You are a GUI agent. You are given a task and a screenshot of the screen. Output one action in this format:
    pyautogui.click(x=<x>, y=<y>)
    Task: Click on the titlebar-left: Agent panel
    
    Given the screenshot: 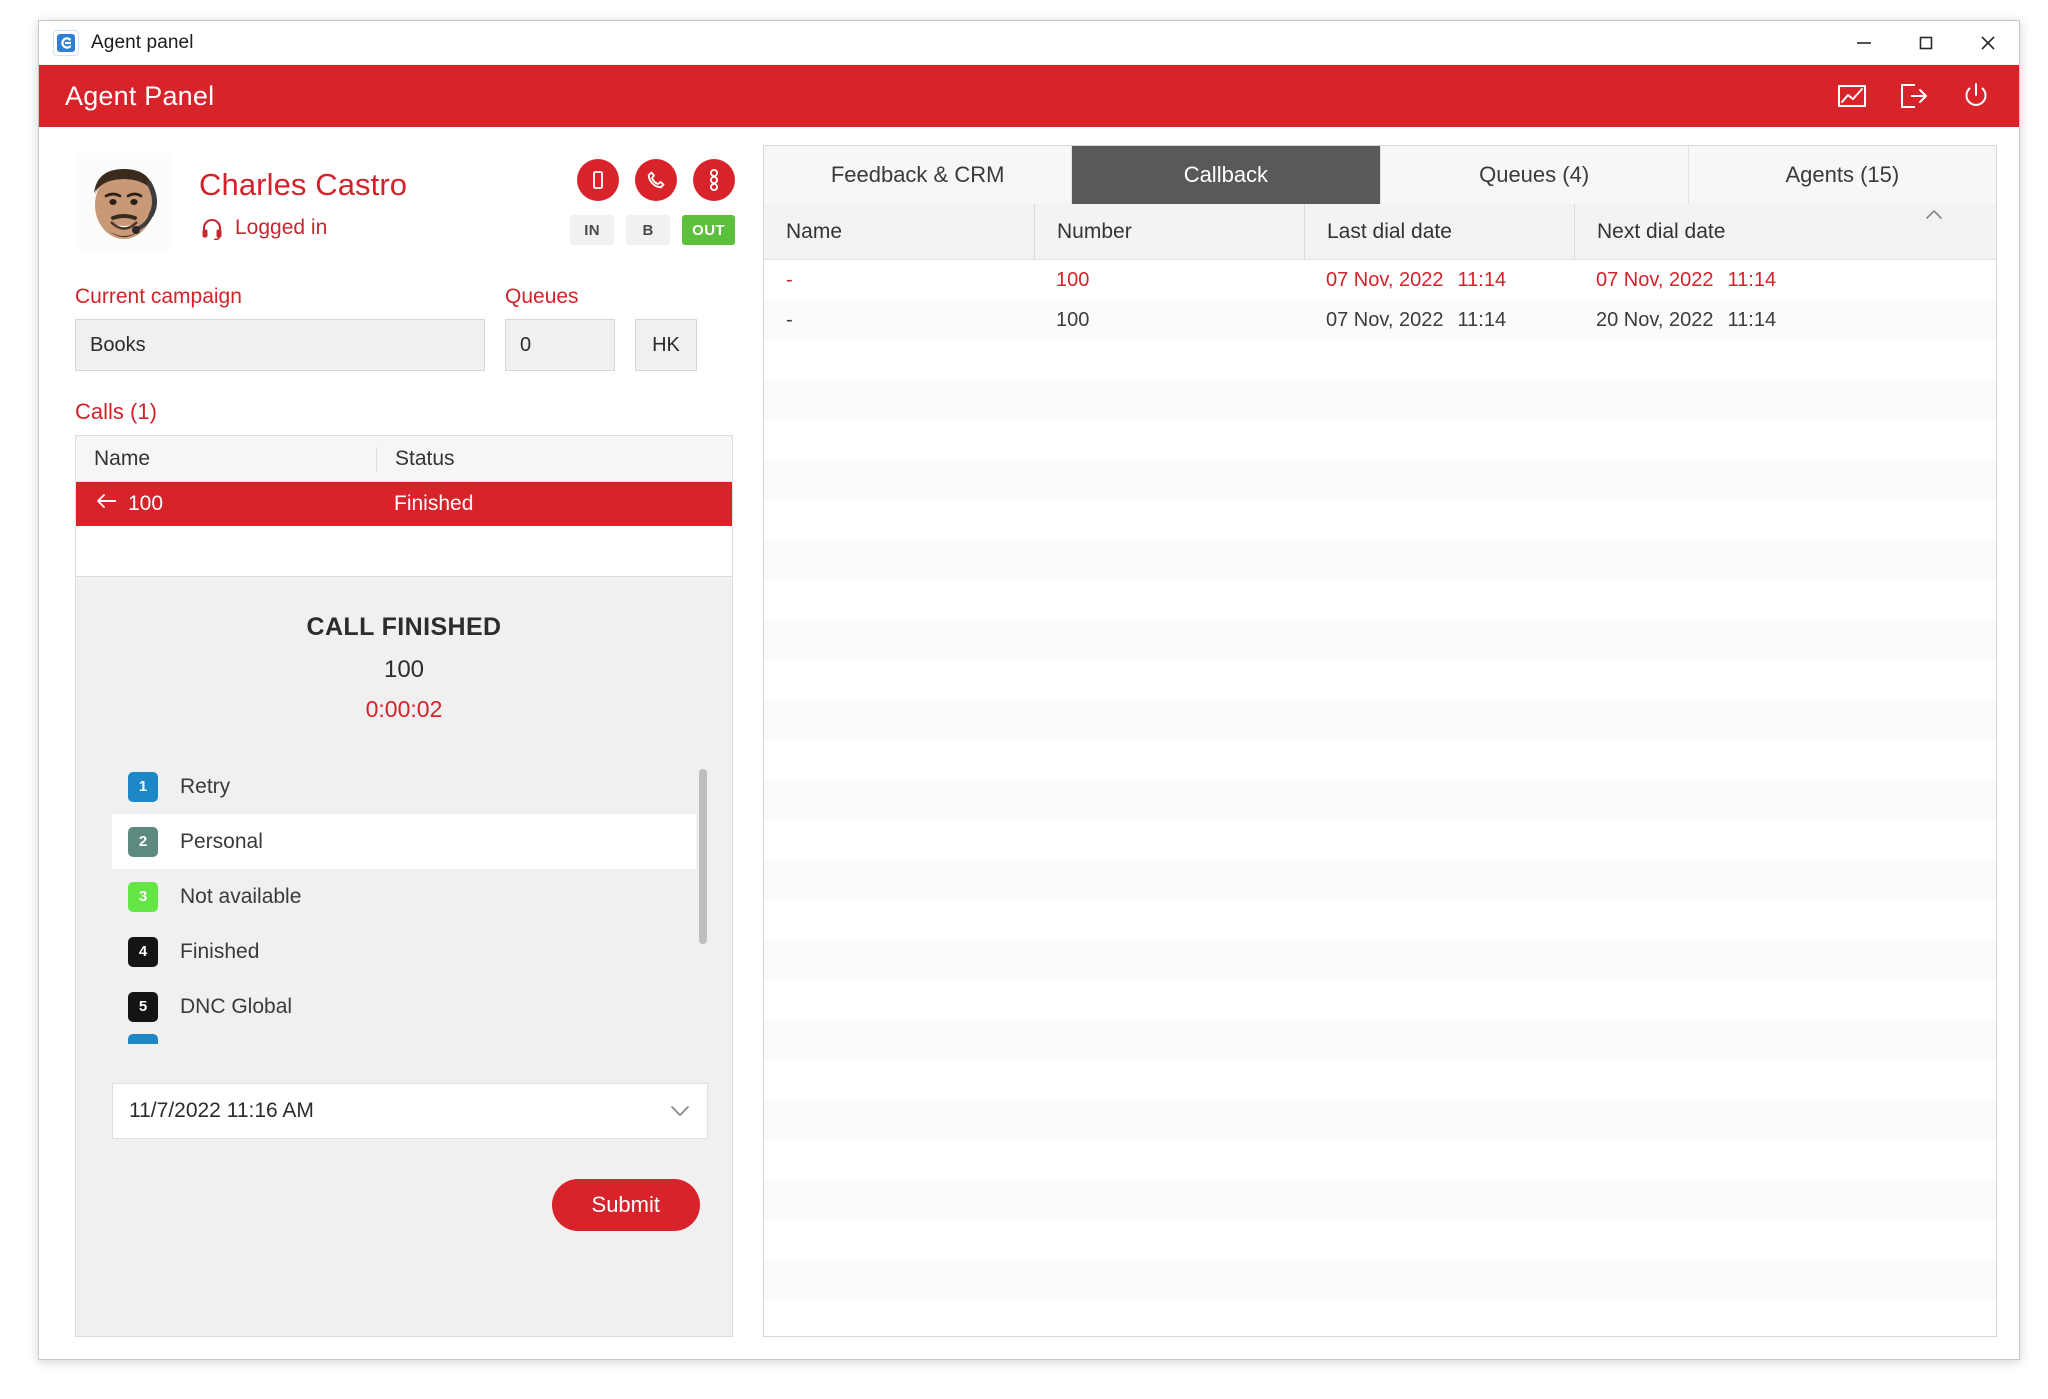 What is the action you would take?
    pyautogui.click(x=116, y=42)
    